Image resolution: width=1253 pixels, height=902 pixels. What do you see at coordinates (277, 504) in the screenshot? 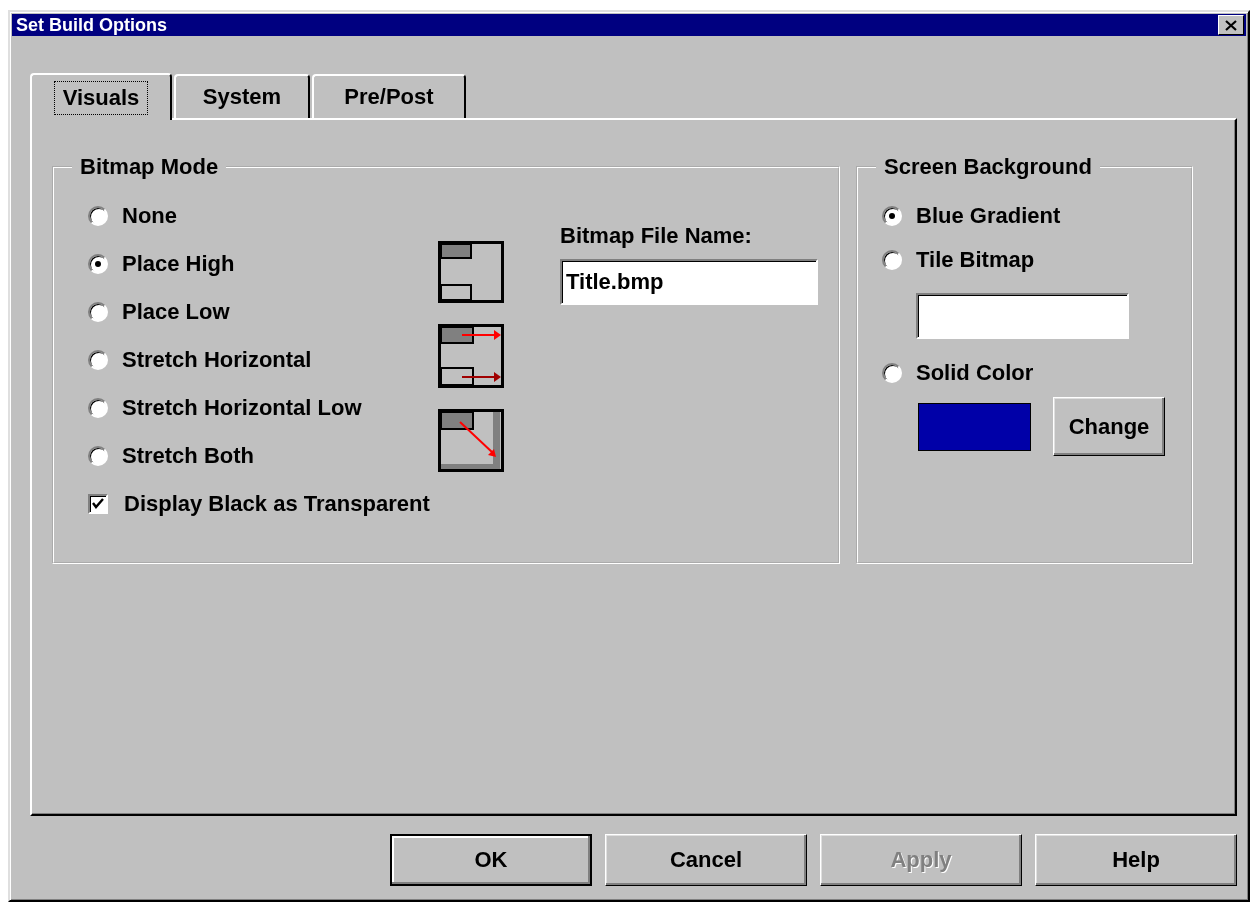
I see `checkbox-label: Display Black as Transparent` at bounding box center [277, 504].